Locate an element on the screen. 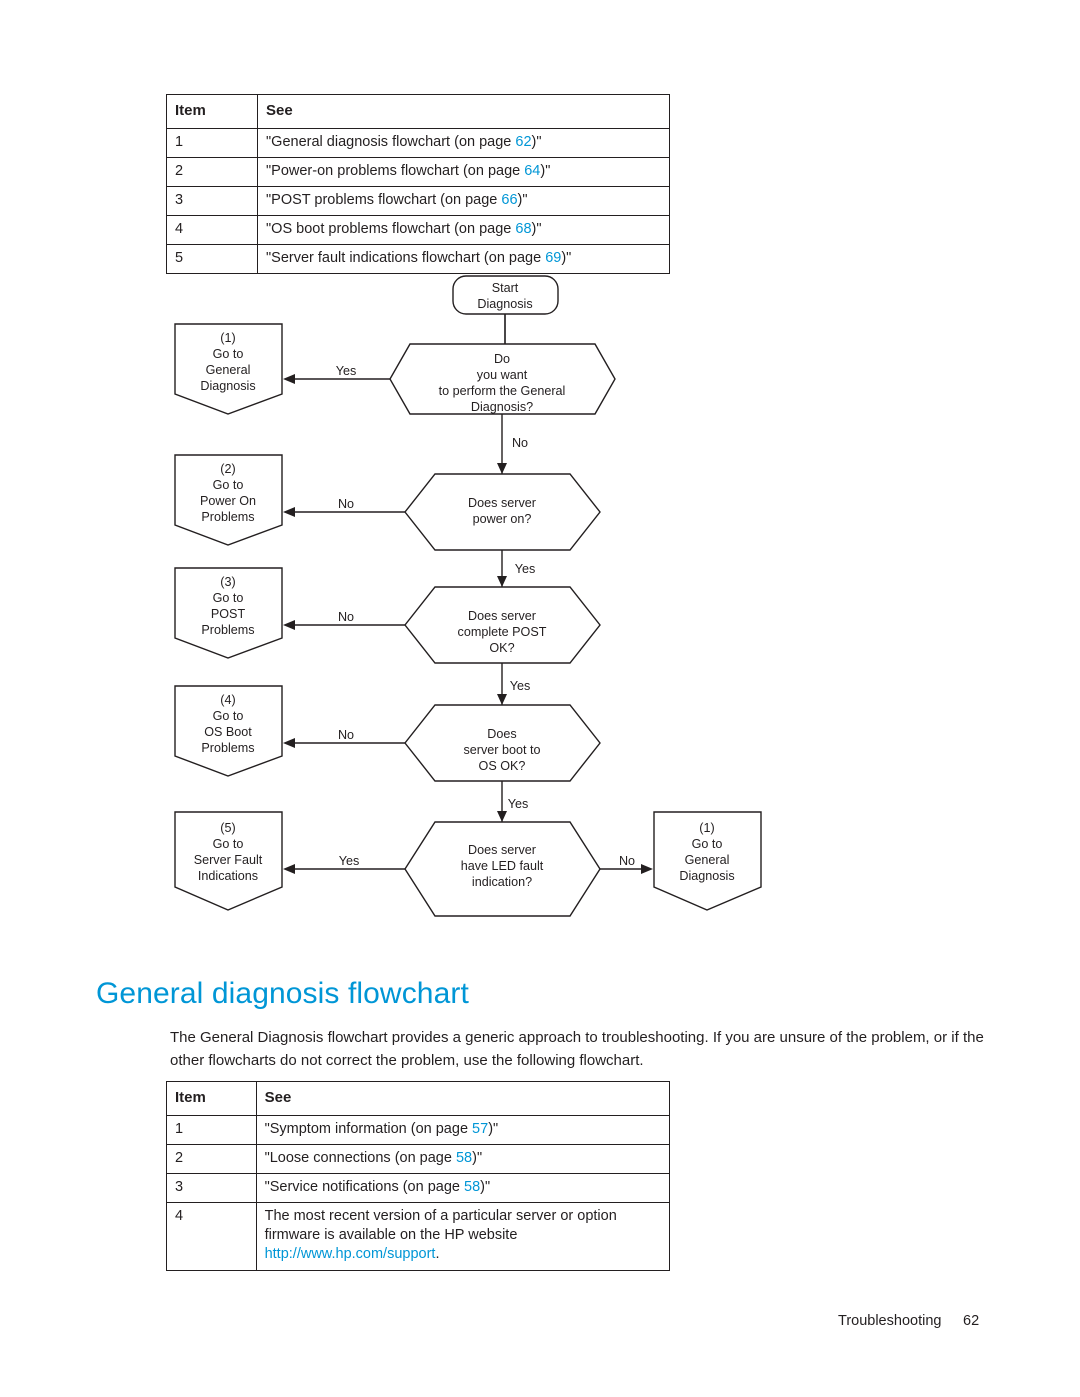 The width and height of the screenshot is (1080, 1397). hp-support-link: http://www.hp.com/support is located at coordinates (350, 1254).